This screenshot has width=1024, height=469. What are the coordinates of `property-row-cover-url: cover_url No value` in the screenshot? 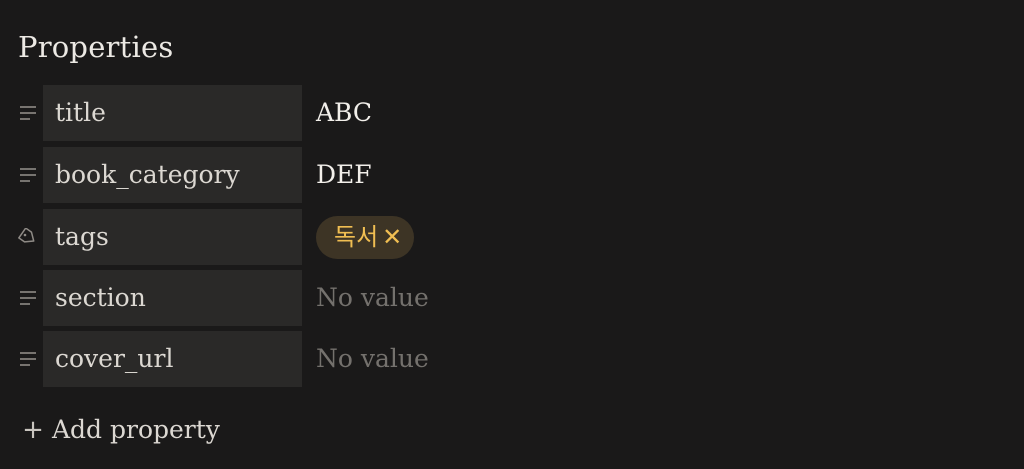 It's located at (296, 359).